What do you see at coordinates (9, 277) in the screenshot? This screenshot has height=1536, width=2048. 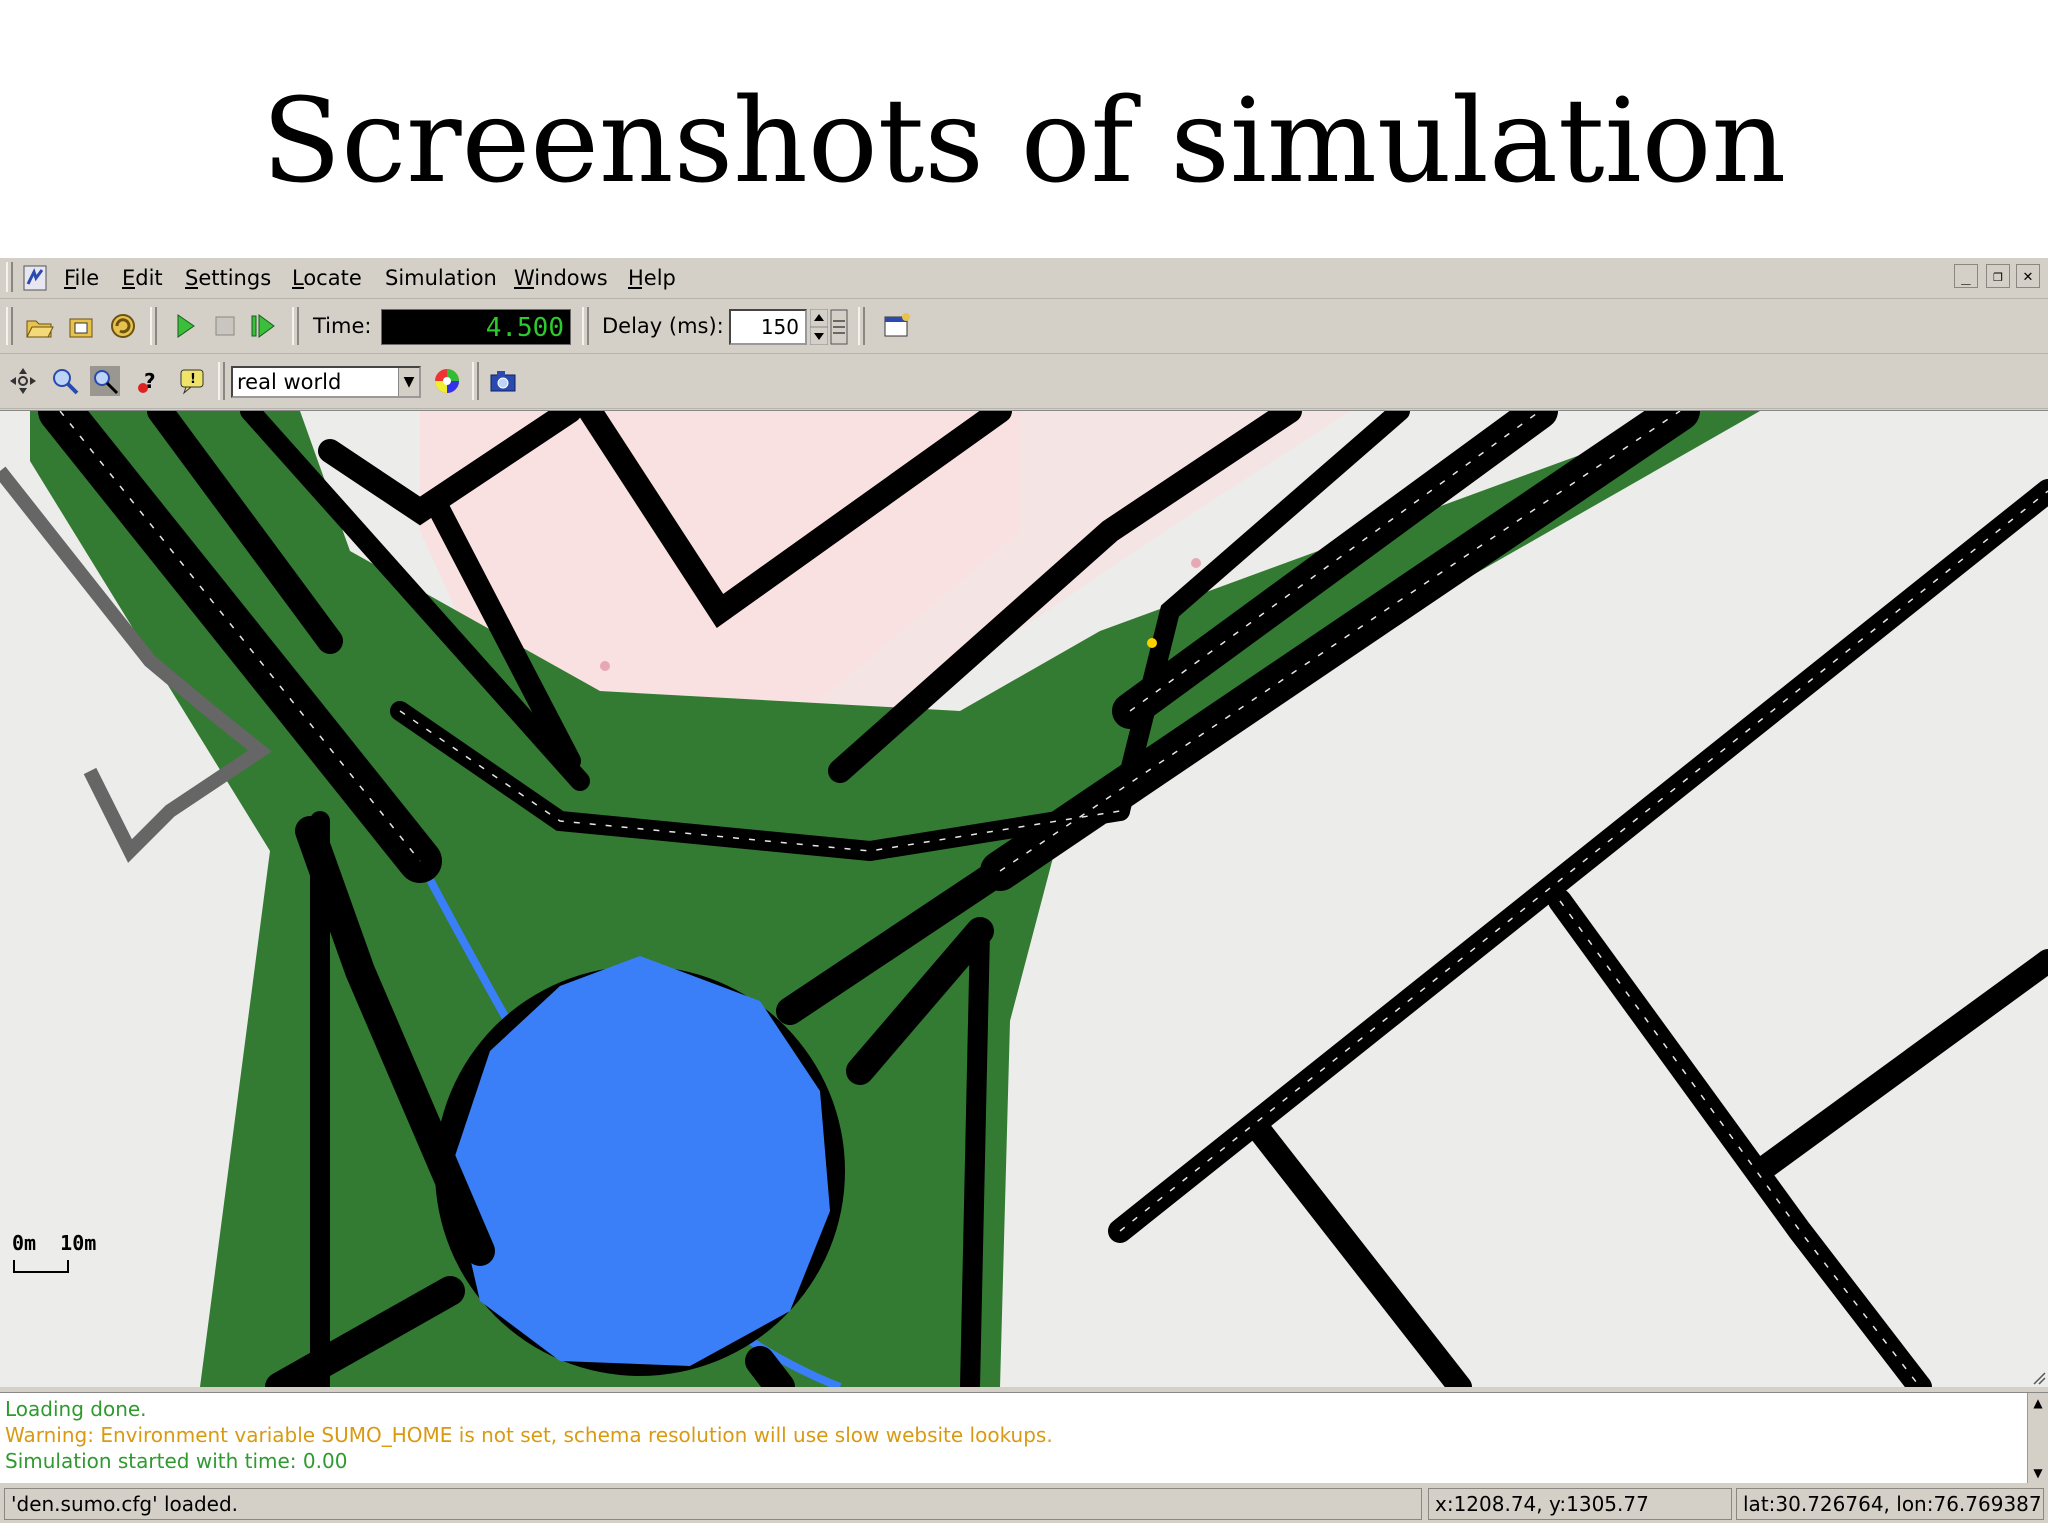 I see `menubar-grip` at bounding box center [9, 277].